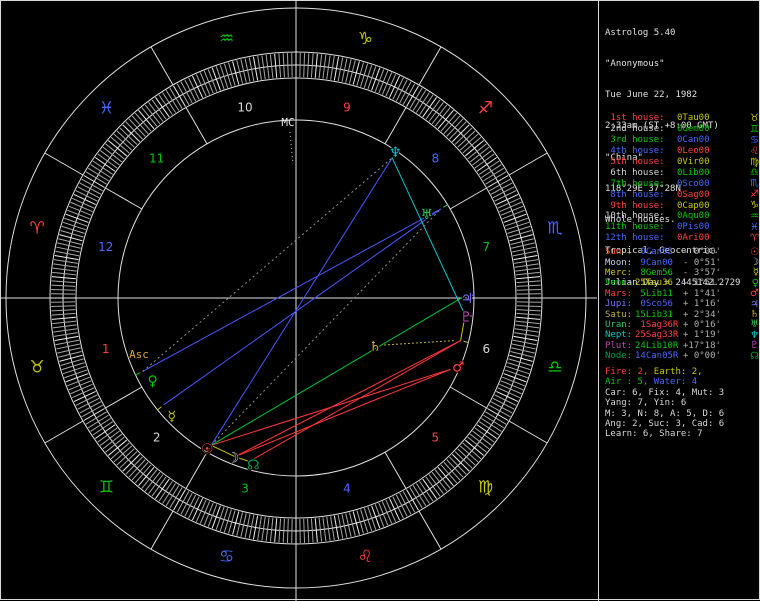 The width and height of the screenshot is (760, 601). What do you see at coordinates (708, 216) in the screenshot?
I see `house-cusp-value: 0Aqu00` at bounding box center [708, 216].